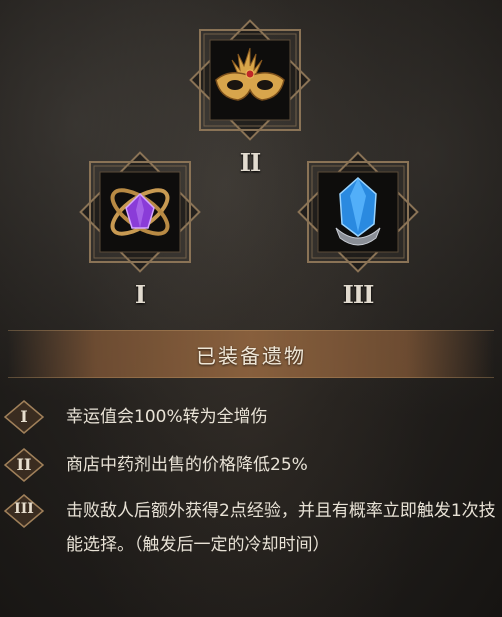 The height and width of the screenshot is (617, 502). What do you see at coordinates (358, 211) in the screenshot?
I see `blue-crystal-icon` at bounding box center [358, 211].